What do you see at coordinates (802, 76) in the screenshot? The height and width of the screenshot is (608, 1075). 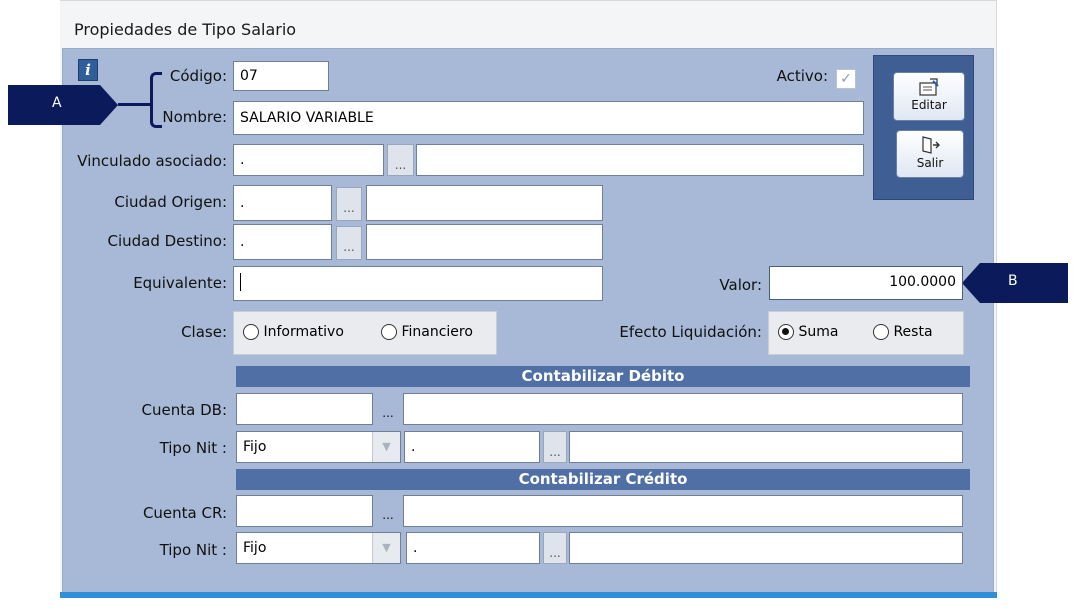 I see `activo-label: Activo:` at bounding box center [802, 76].